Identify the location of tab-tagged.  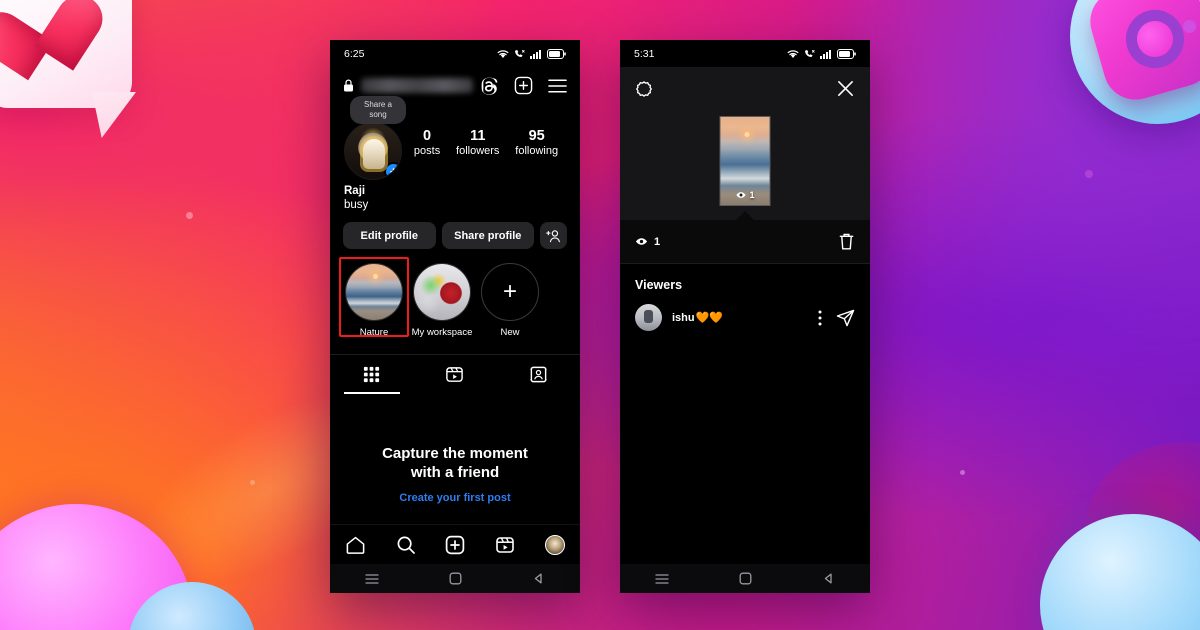
(538, 374).